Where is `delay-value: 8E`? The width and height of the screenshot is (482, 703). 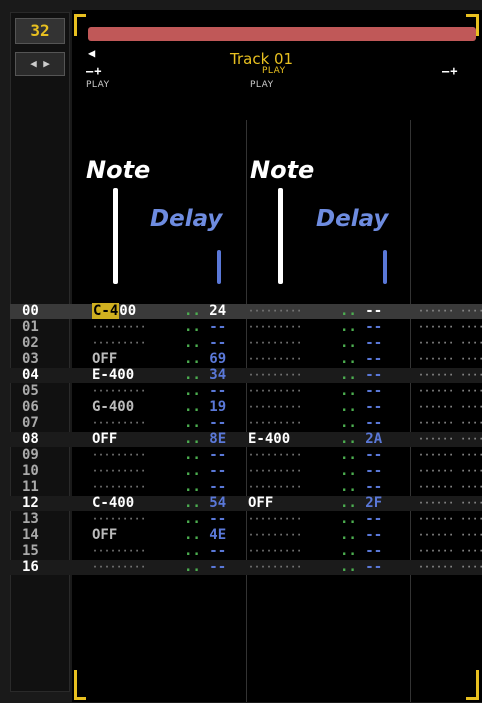
delay-value: 8E is located at coordinates (217, 439).